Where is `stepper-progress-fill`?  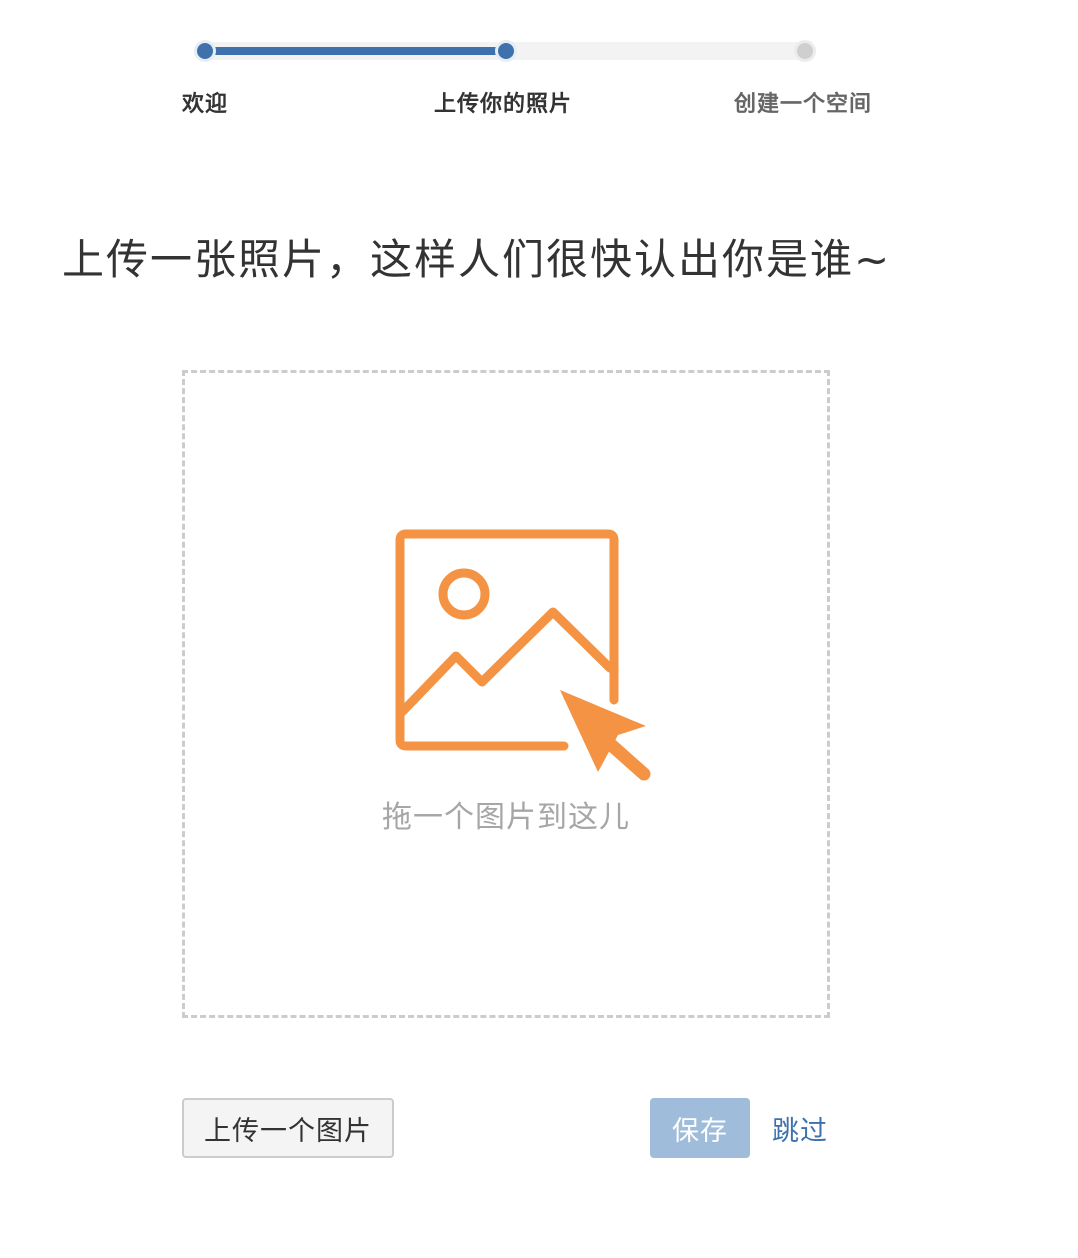 stepper-progress-fill is located at coordinates (356, 51).